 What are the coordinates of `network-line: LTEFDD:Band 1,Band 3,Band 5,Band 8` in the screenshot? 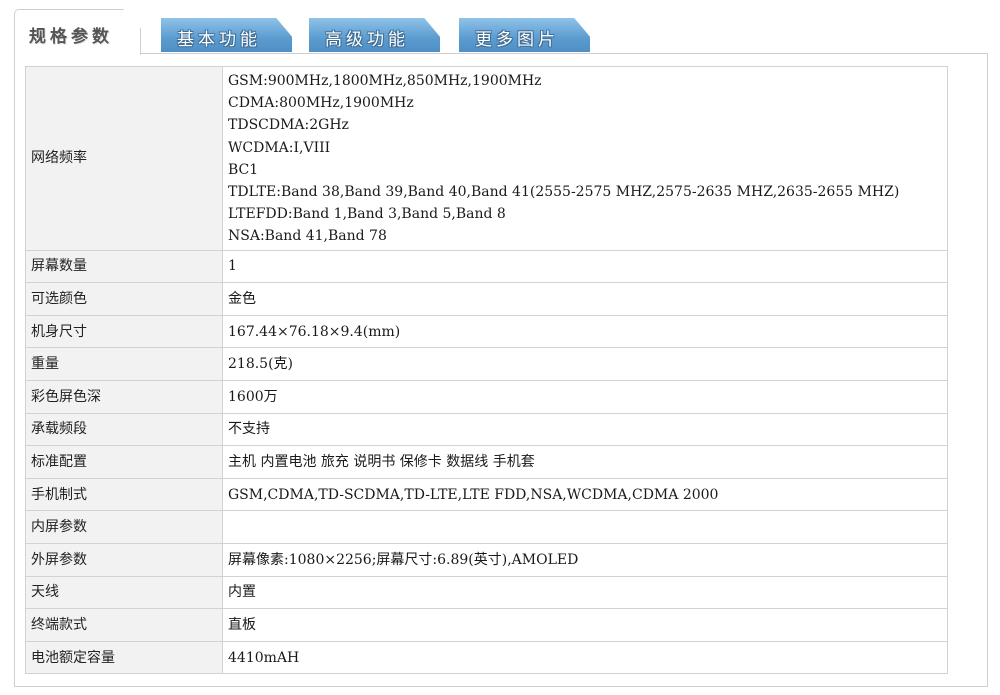 It's located at (367, 214).